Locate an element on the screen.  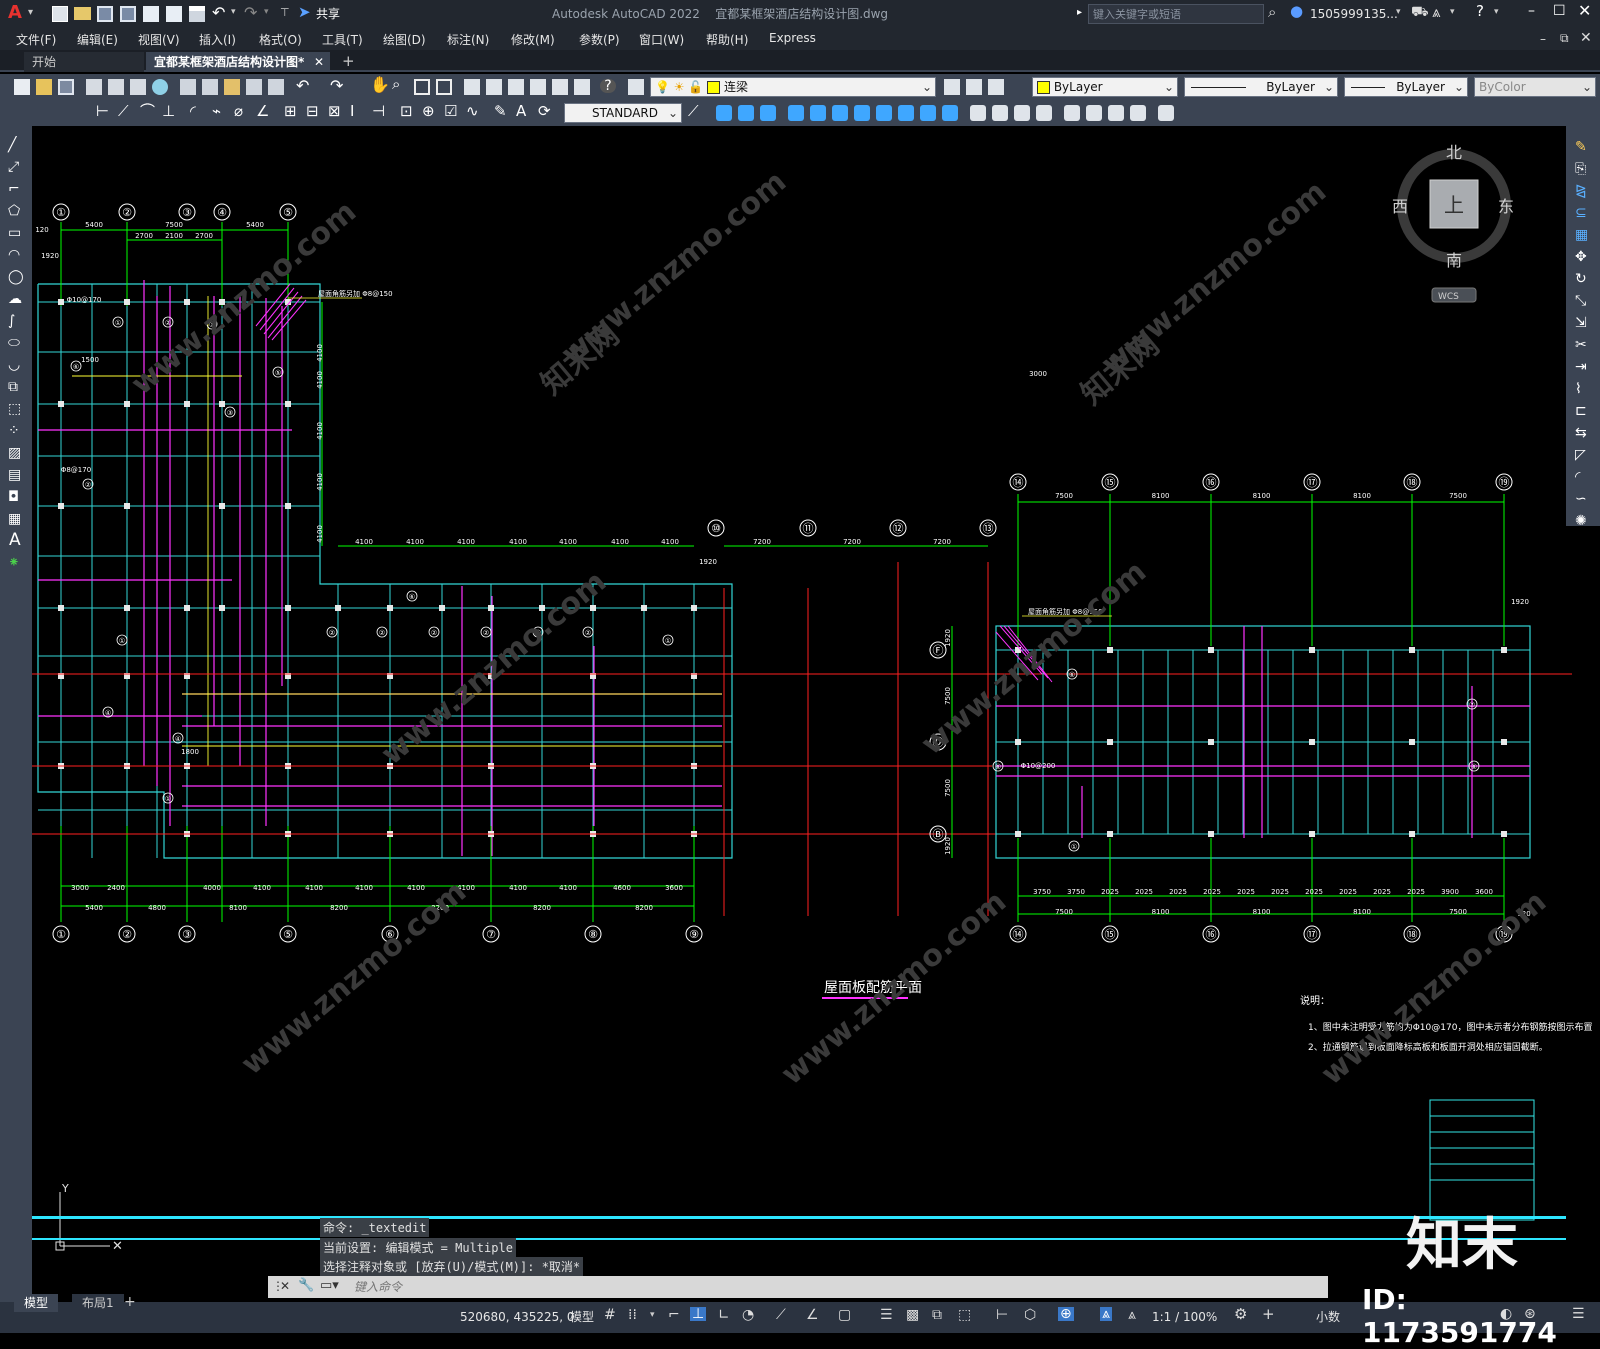
explode-icon is located at coordinates (1072, 113).